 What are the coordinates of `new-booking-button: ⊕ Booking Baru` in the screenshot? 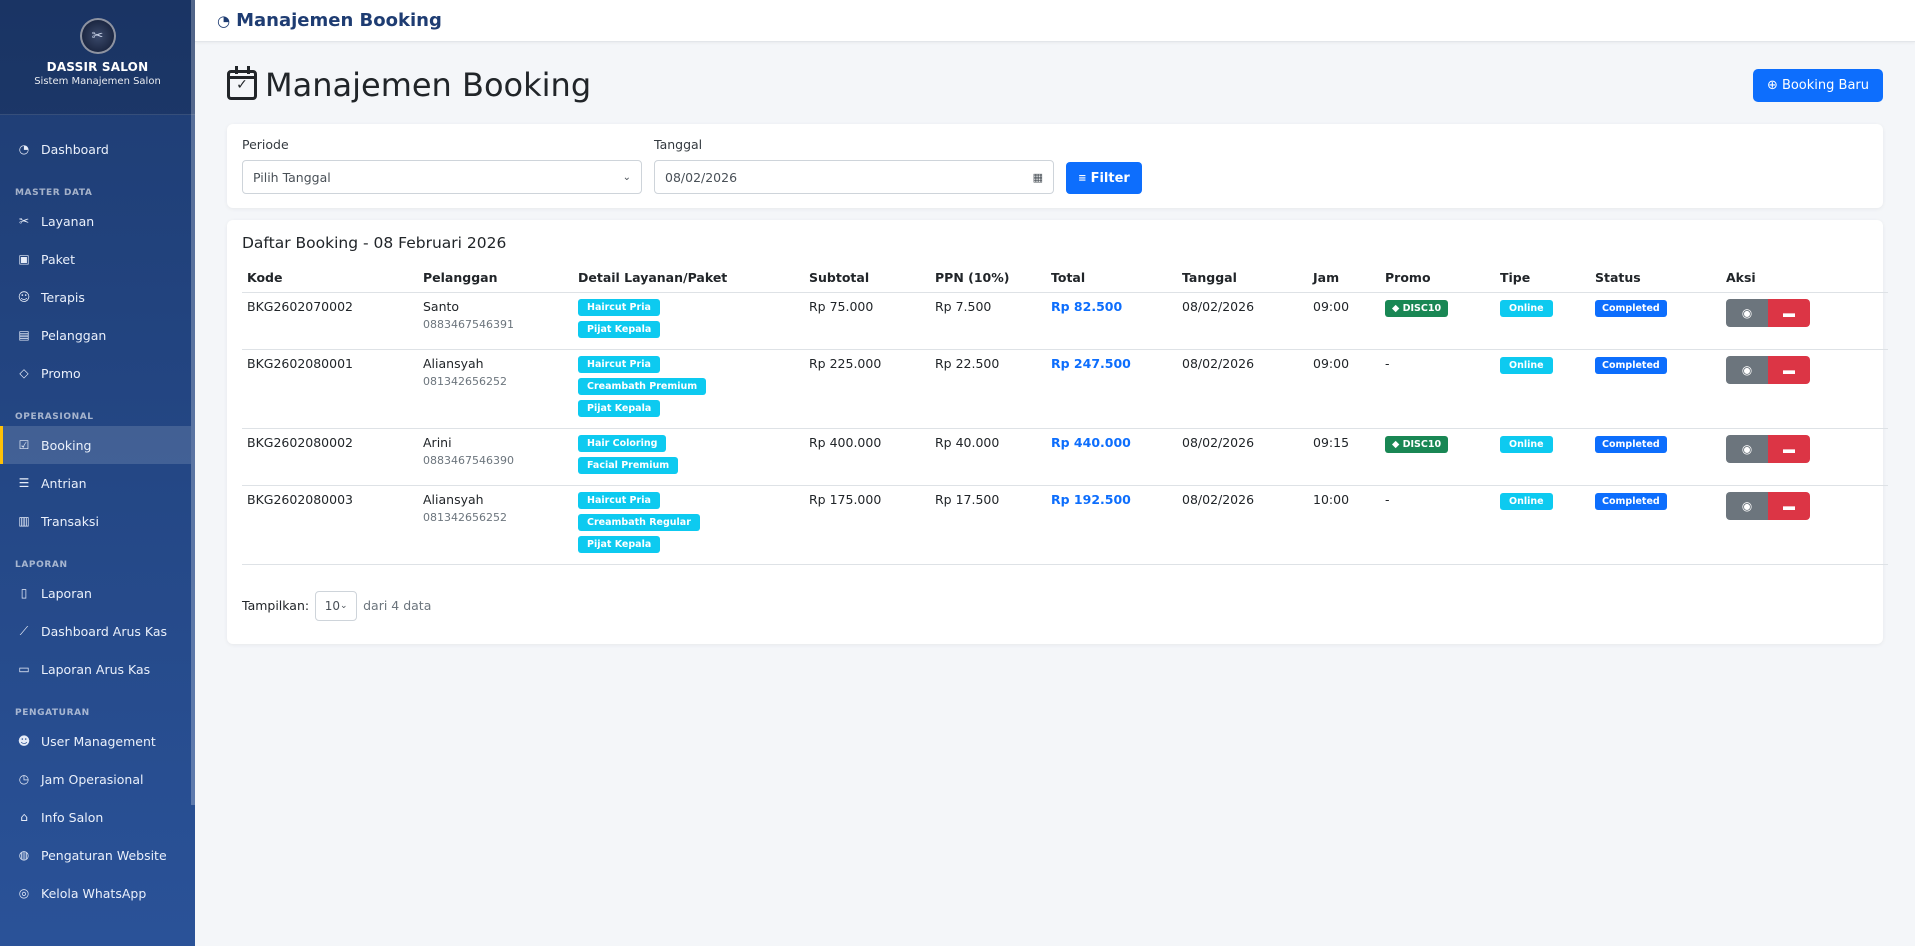 It's located at (1818, 85).